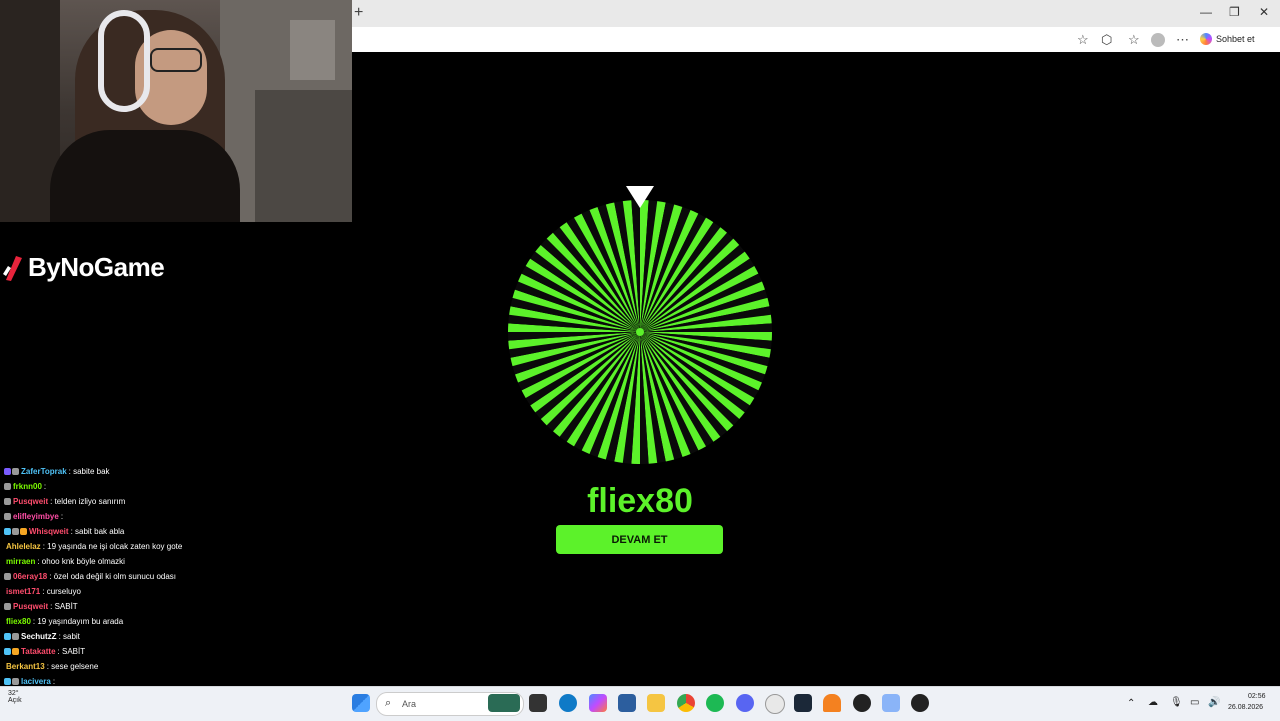  I want to click on extensions-icon: ⬡, so click(1106, 40).